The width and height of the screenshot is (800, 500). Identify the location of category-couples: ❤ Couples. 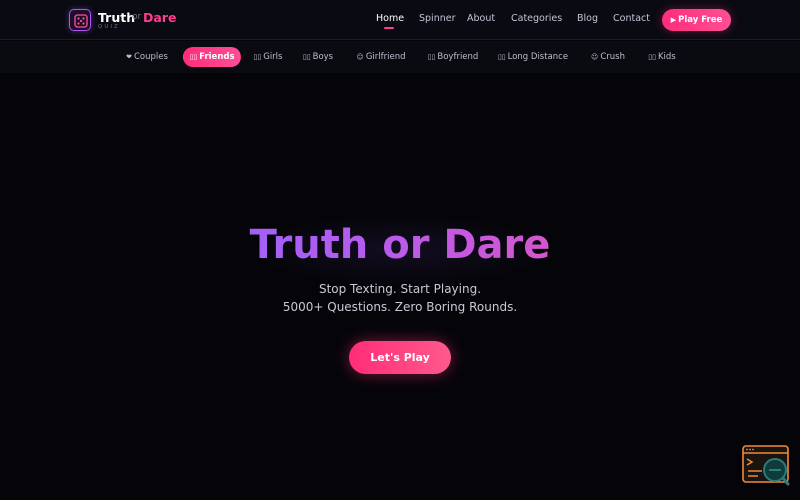
(147, 57).